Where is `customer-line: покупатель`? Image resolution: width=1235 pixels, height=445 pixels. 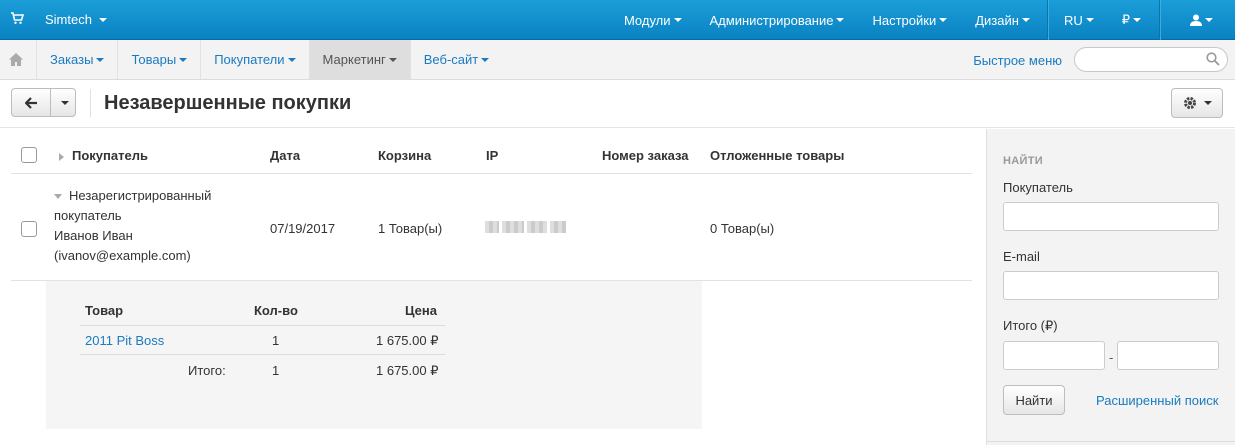
customer-line: покупатель is located at coordinates (88, 215).